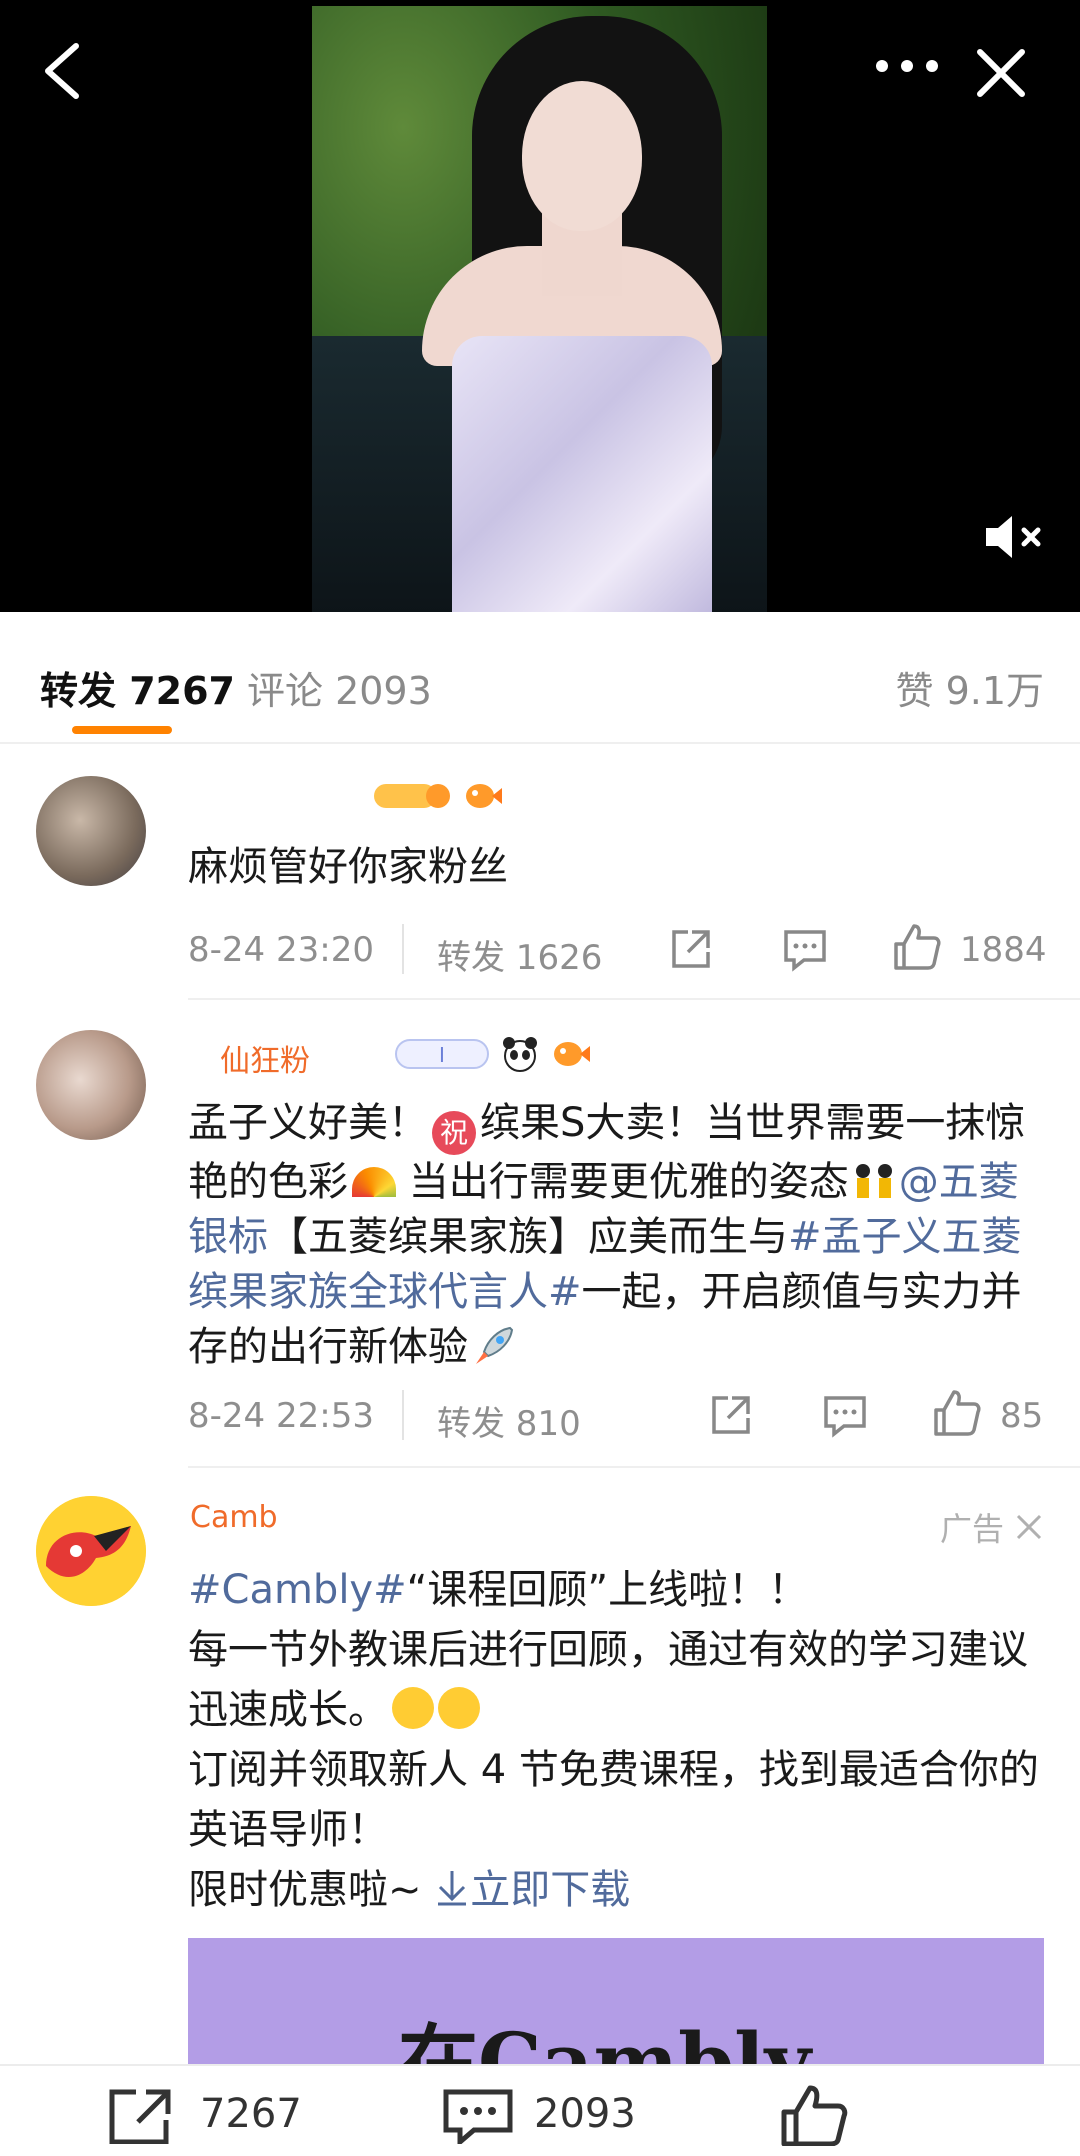  What do you see at coordinates (454, 1133) in the screenshot?
I see `celebrate-emoji-icon: 祝` at bounding box center [454, 1133].